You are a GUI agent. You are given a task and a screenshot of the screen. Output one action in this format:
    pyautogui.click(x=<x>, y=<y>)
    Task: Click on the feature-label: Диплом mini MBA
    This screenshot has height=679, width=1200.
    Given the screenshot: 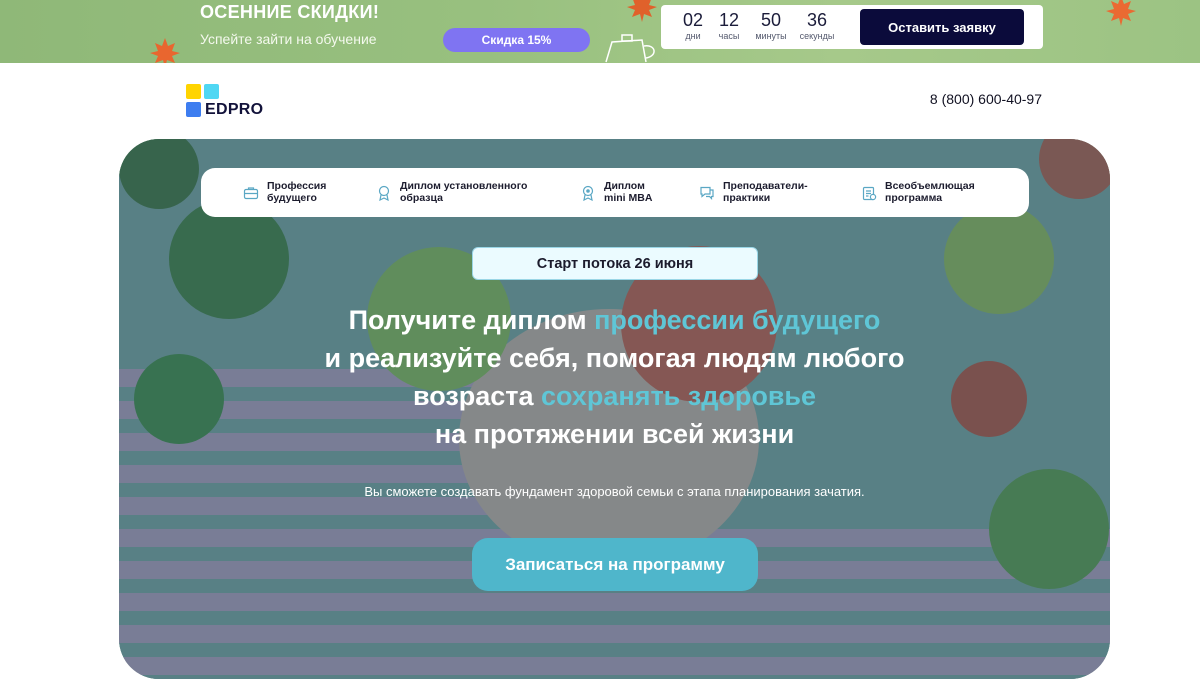 What is the action you would take?
    pyautogui.click(x=628, y=192)
    